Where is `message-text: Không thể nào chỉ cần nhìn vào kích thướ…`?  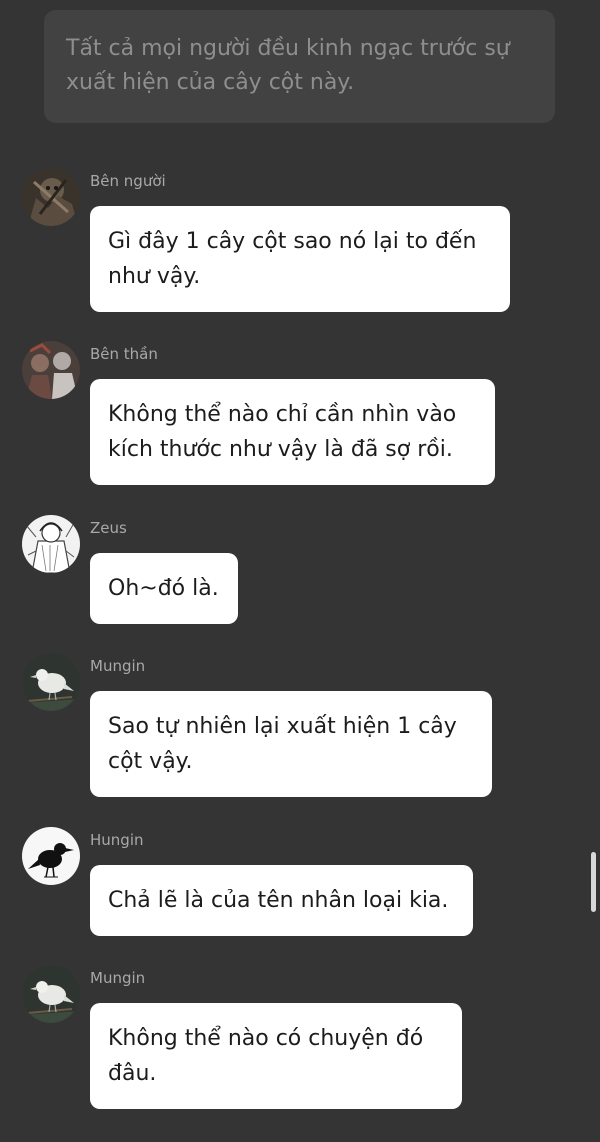
message-text: Không thể nào chỉ cần nhìn vào kích thướ… is located at coordinates (282, 432).